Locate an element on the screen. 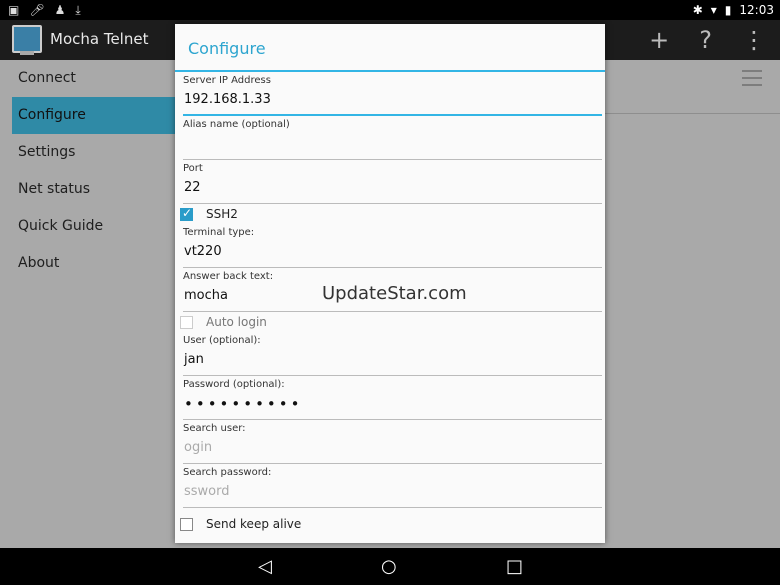  search-password-input: ssword is located at coordinates (392, 493).